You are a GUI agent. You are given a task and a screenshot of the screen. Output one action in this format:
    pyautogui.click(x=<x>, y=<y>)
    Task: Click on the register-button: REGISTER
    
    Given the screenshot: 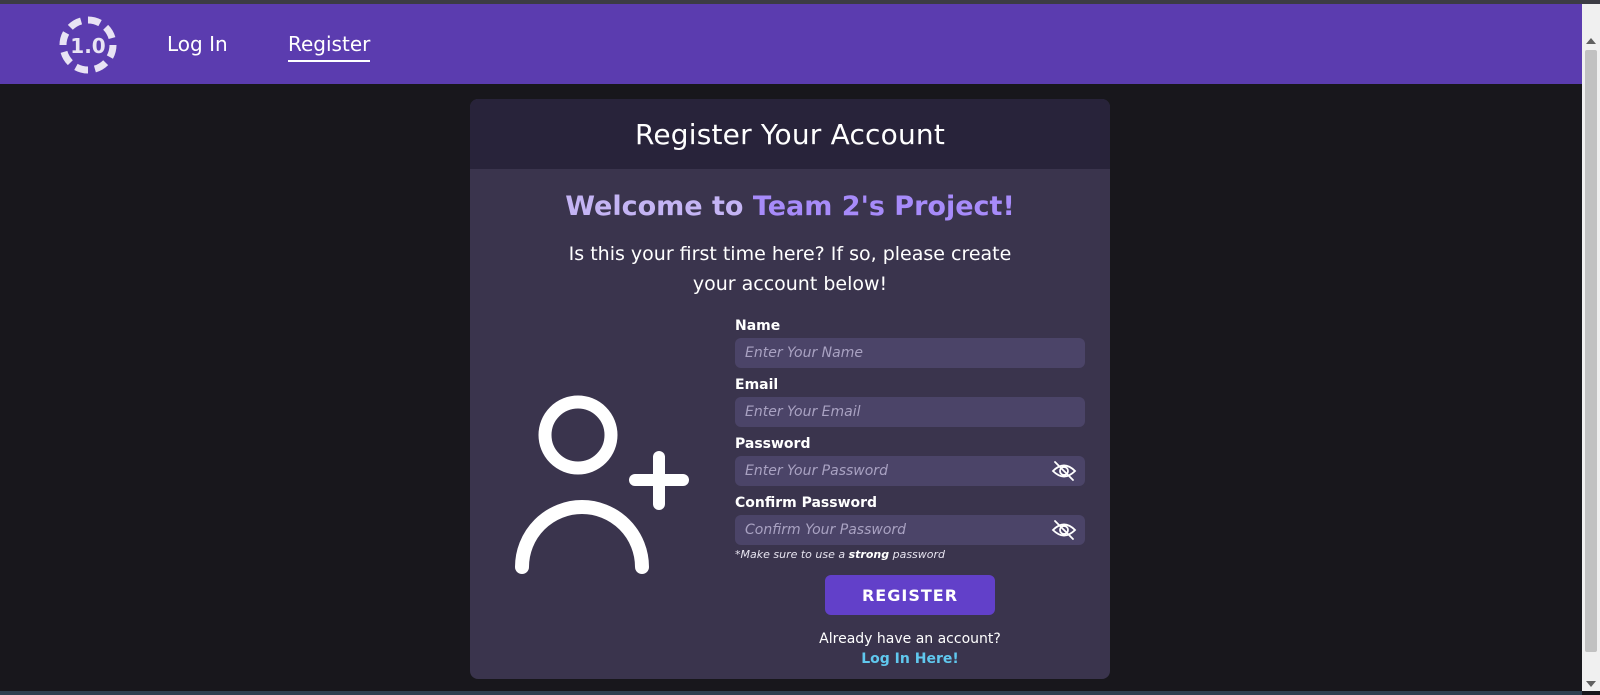 What is the action you would take?
    pyautogui.click(x=910, y=595)
    